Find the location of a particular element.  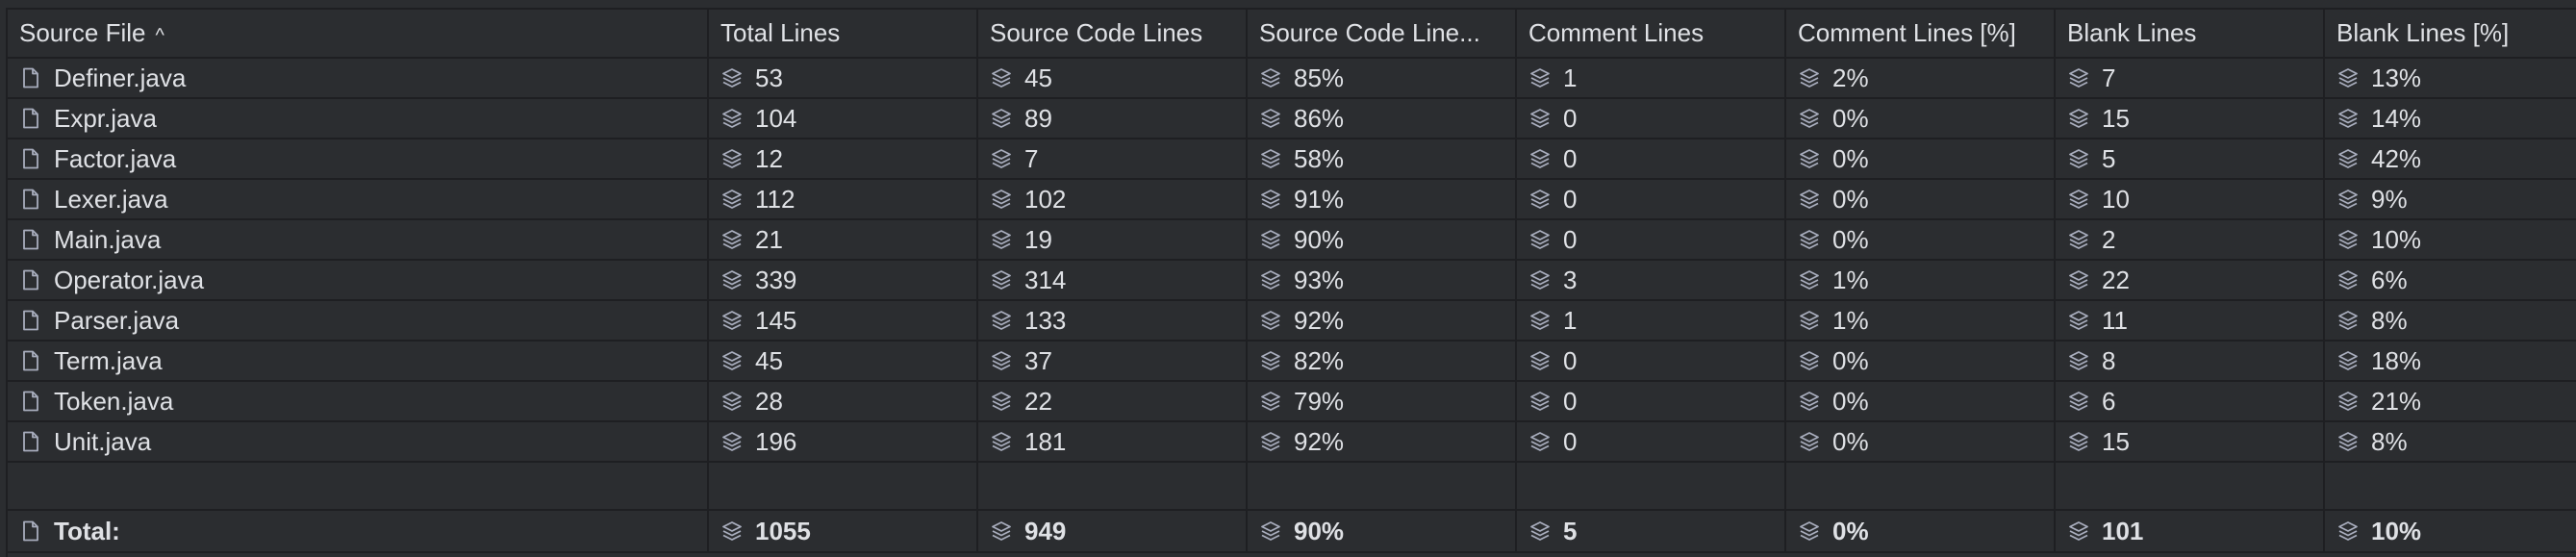

cell-value: 339 is located at coordinates (776, 280).